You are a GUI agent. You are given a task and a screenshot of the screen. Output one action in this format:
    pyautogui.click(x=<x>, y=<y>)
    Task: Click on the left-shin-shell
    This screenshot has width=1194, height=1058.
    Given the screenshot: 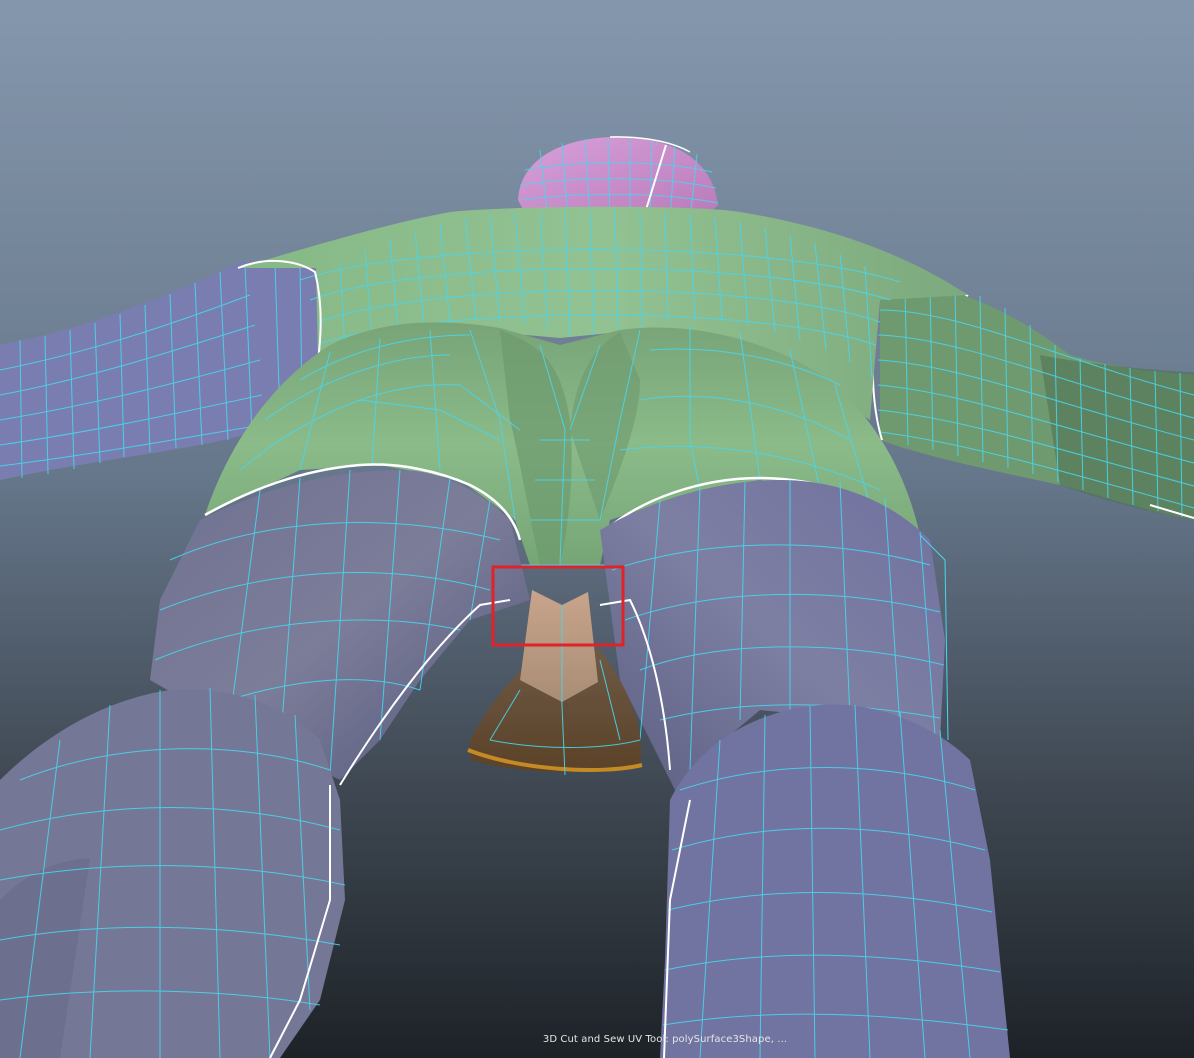 What is the action you would take?
    pyautogui.click(x=173, y=872)
    